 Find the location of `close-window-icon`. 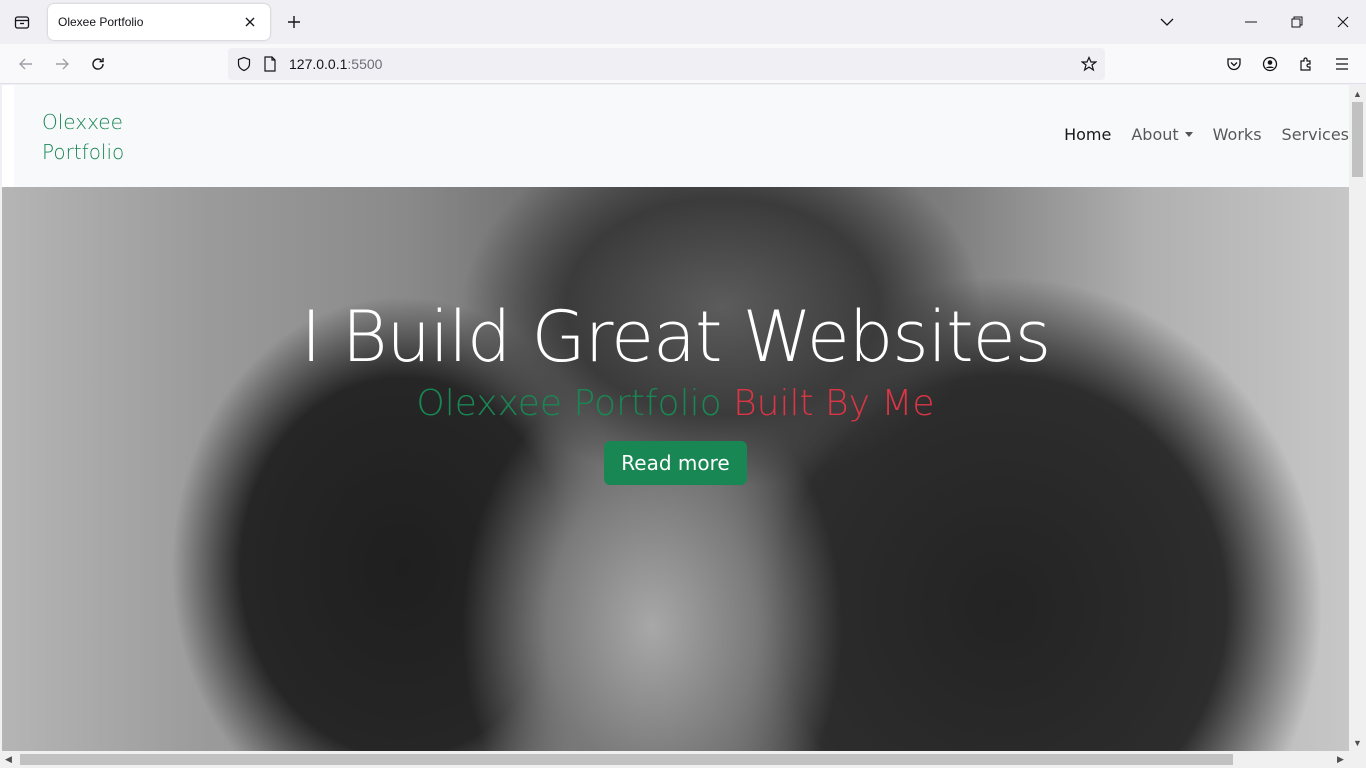

close-window-icon is located at coordinates (1343, 22).